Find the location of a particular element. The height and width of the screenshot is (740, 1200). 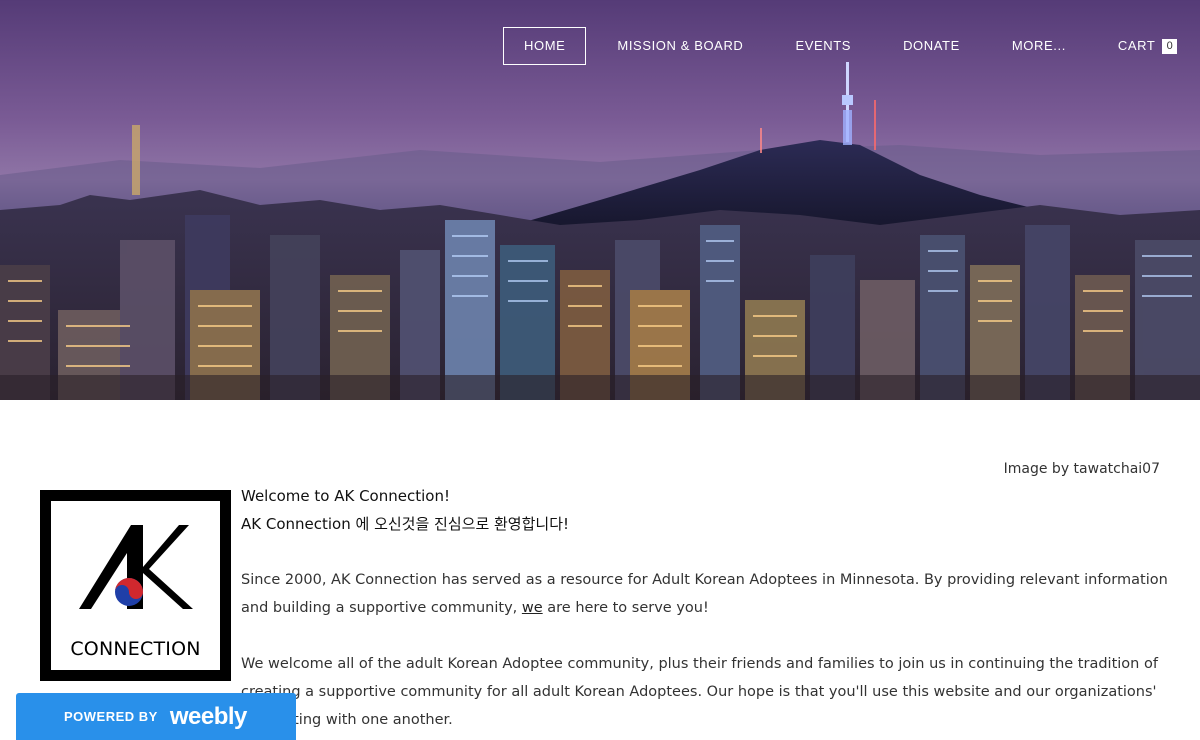

powered-by-weebly-badge: POWERED BY weebly is located at coordinates (156, 716).